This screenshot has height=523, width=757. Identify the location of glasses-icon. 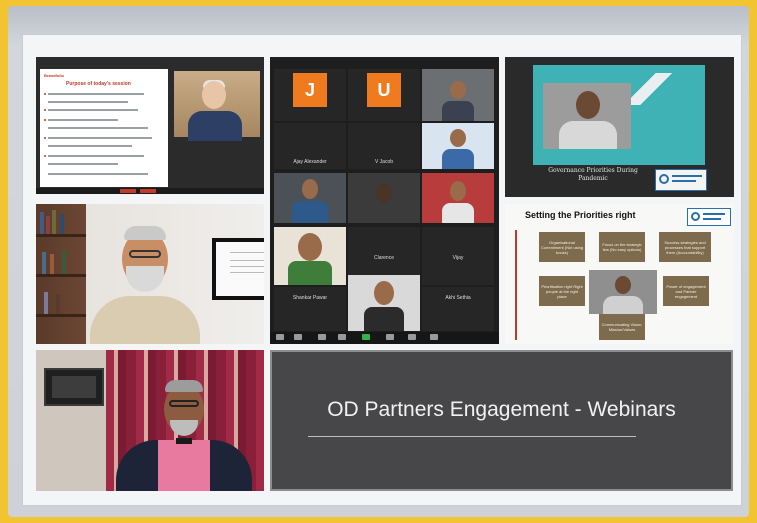
(145, 254).